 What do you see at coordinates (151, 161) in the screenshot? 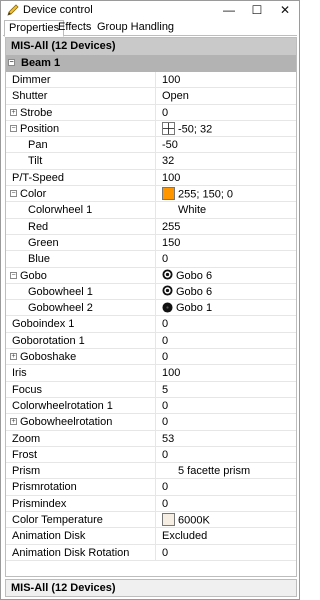
I see `property-row-tilt: Tilt 32` at bounding box center [151, 161].